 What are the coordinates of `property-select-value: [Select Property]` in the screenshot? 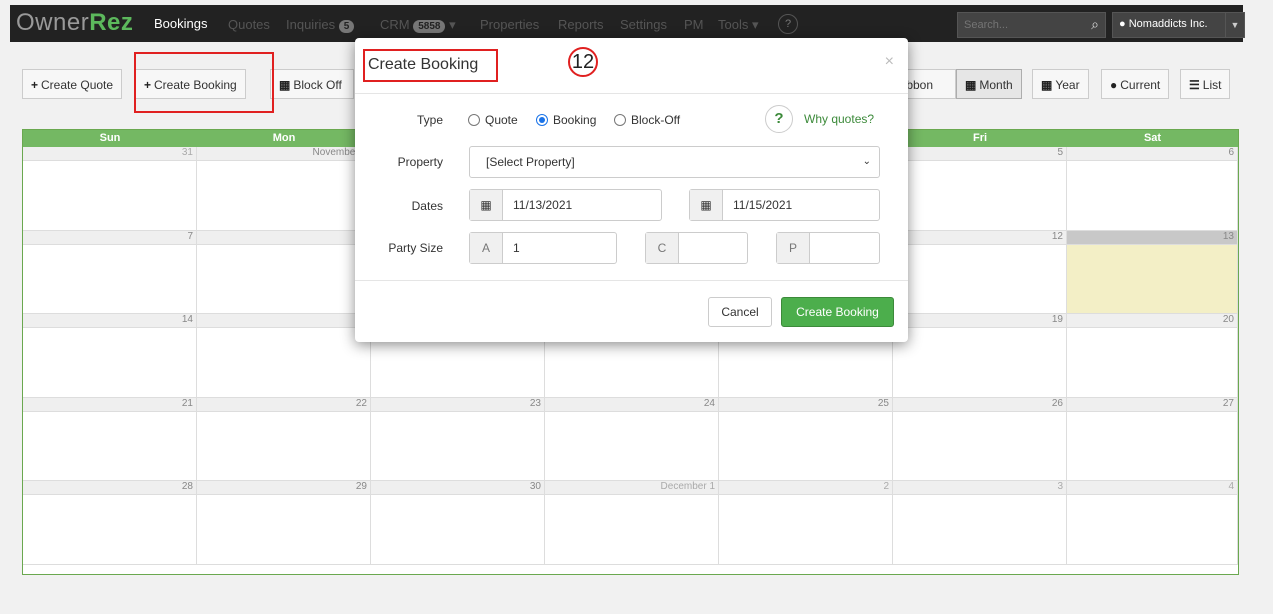 It's located at (530, 162).